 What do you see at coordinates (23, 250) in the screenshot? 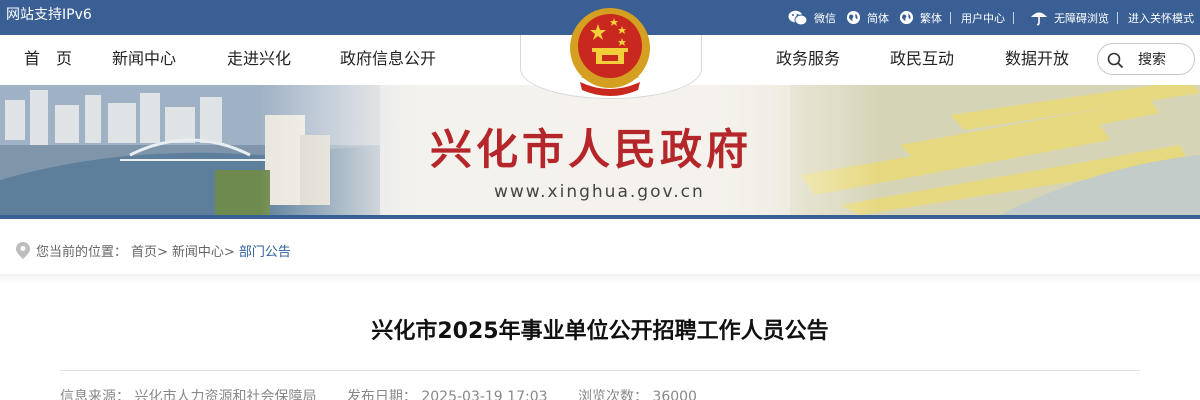
I see `location-pin-icon` at bounding box center [23, 250].